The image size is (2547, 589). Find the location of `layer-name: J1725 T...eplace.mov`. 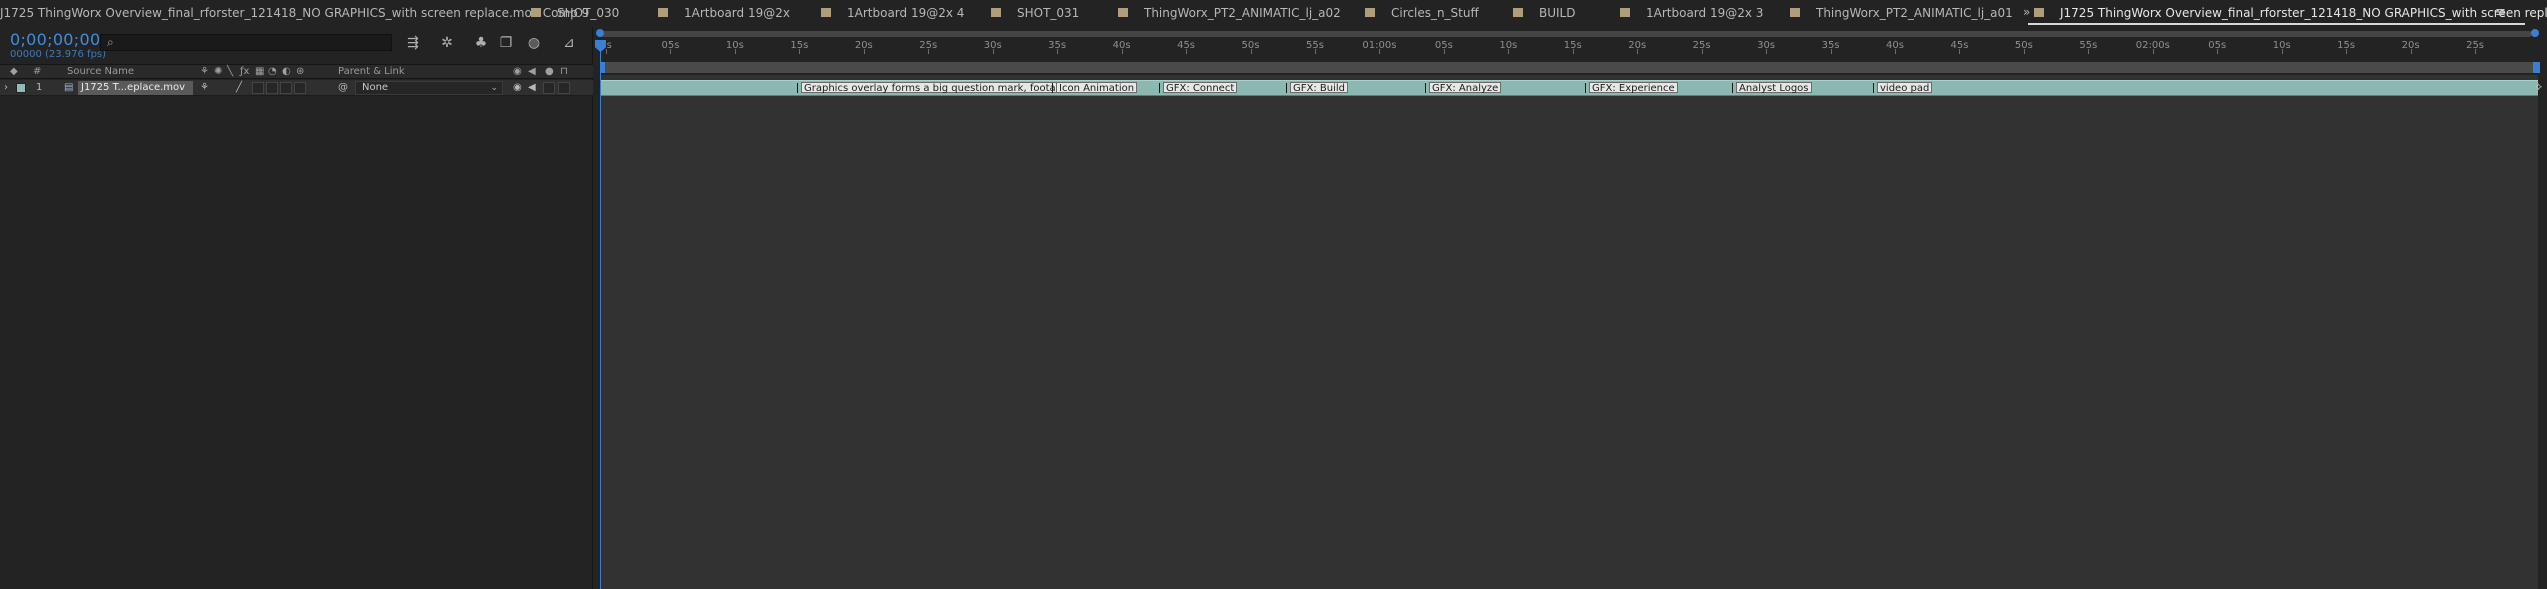

layer-name: J1725 T...eplace.mov is located at coordinates (135, 88).